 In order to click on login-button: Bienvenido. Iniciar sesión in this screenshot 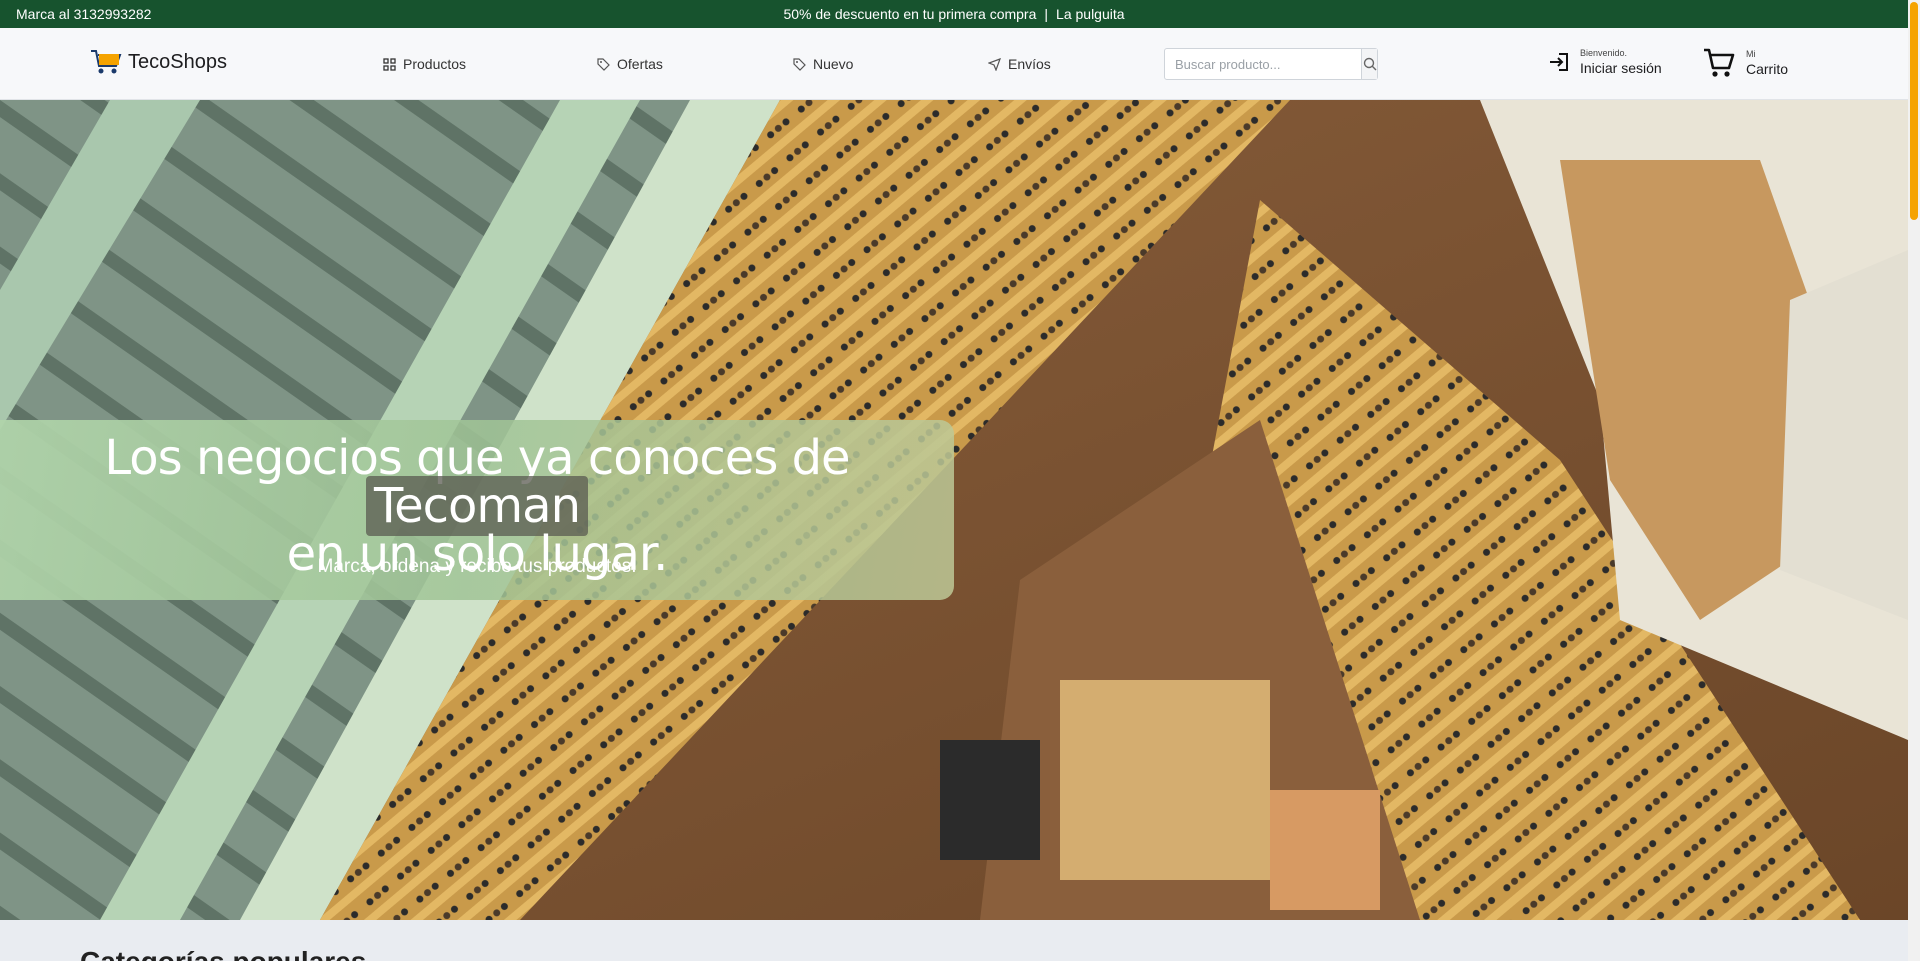, I will do `click(1605, 62)`.